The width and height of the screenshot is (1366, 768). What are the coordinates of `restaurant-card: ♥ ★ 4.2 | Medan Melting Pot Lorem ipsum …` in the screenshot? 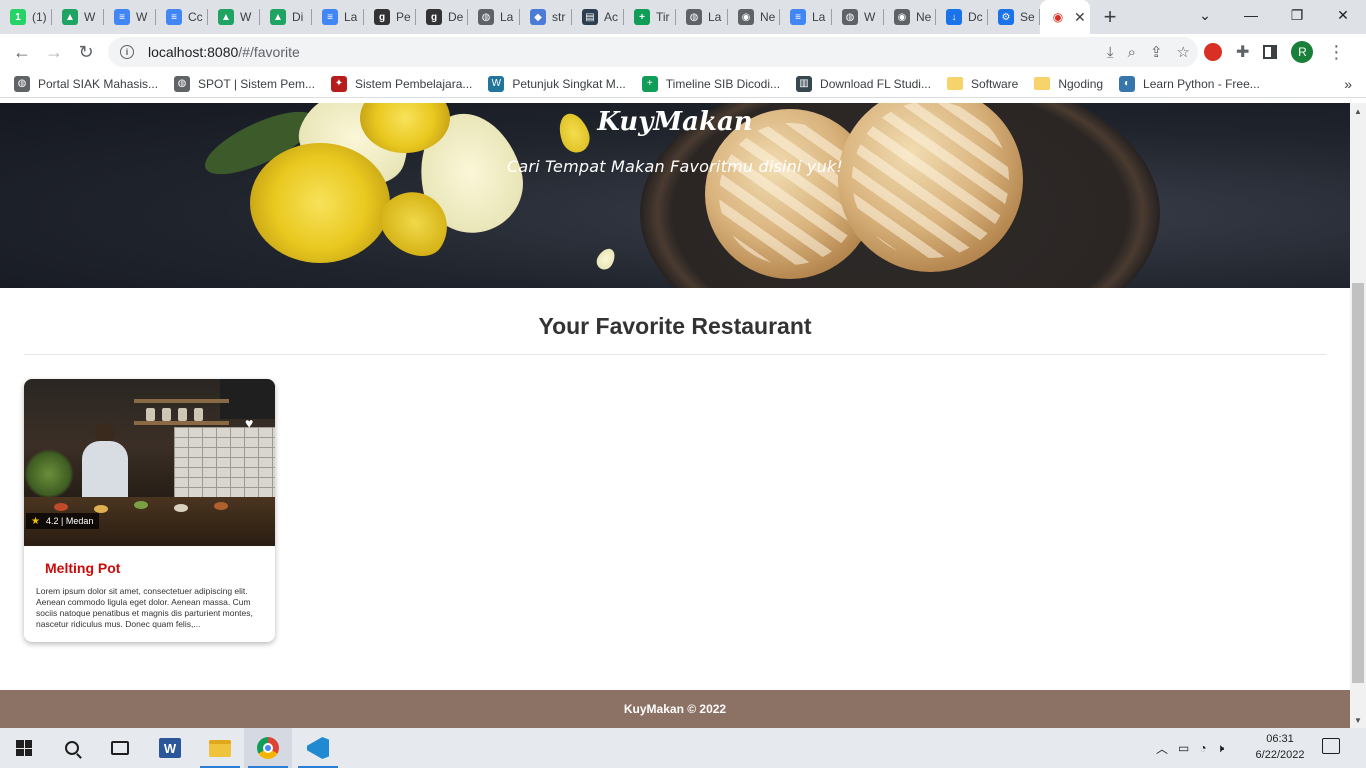 It's located at (149, 510).